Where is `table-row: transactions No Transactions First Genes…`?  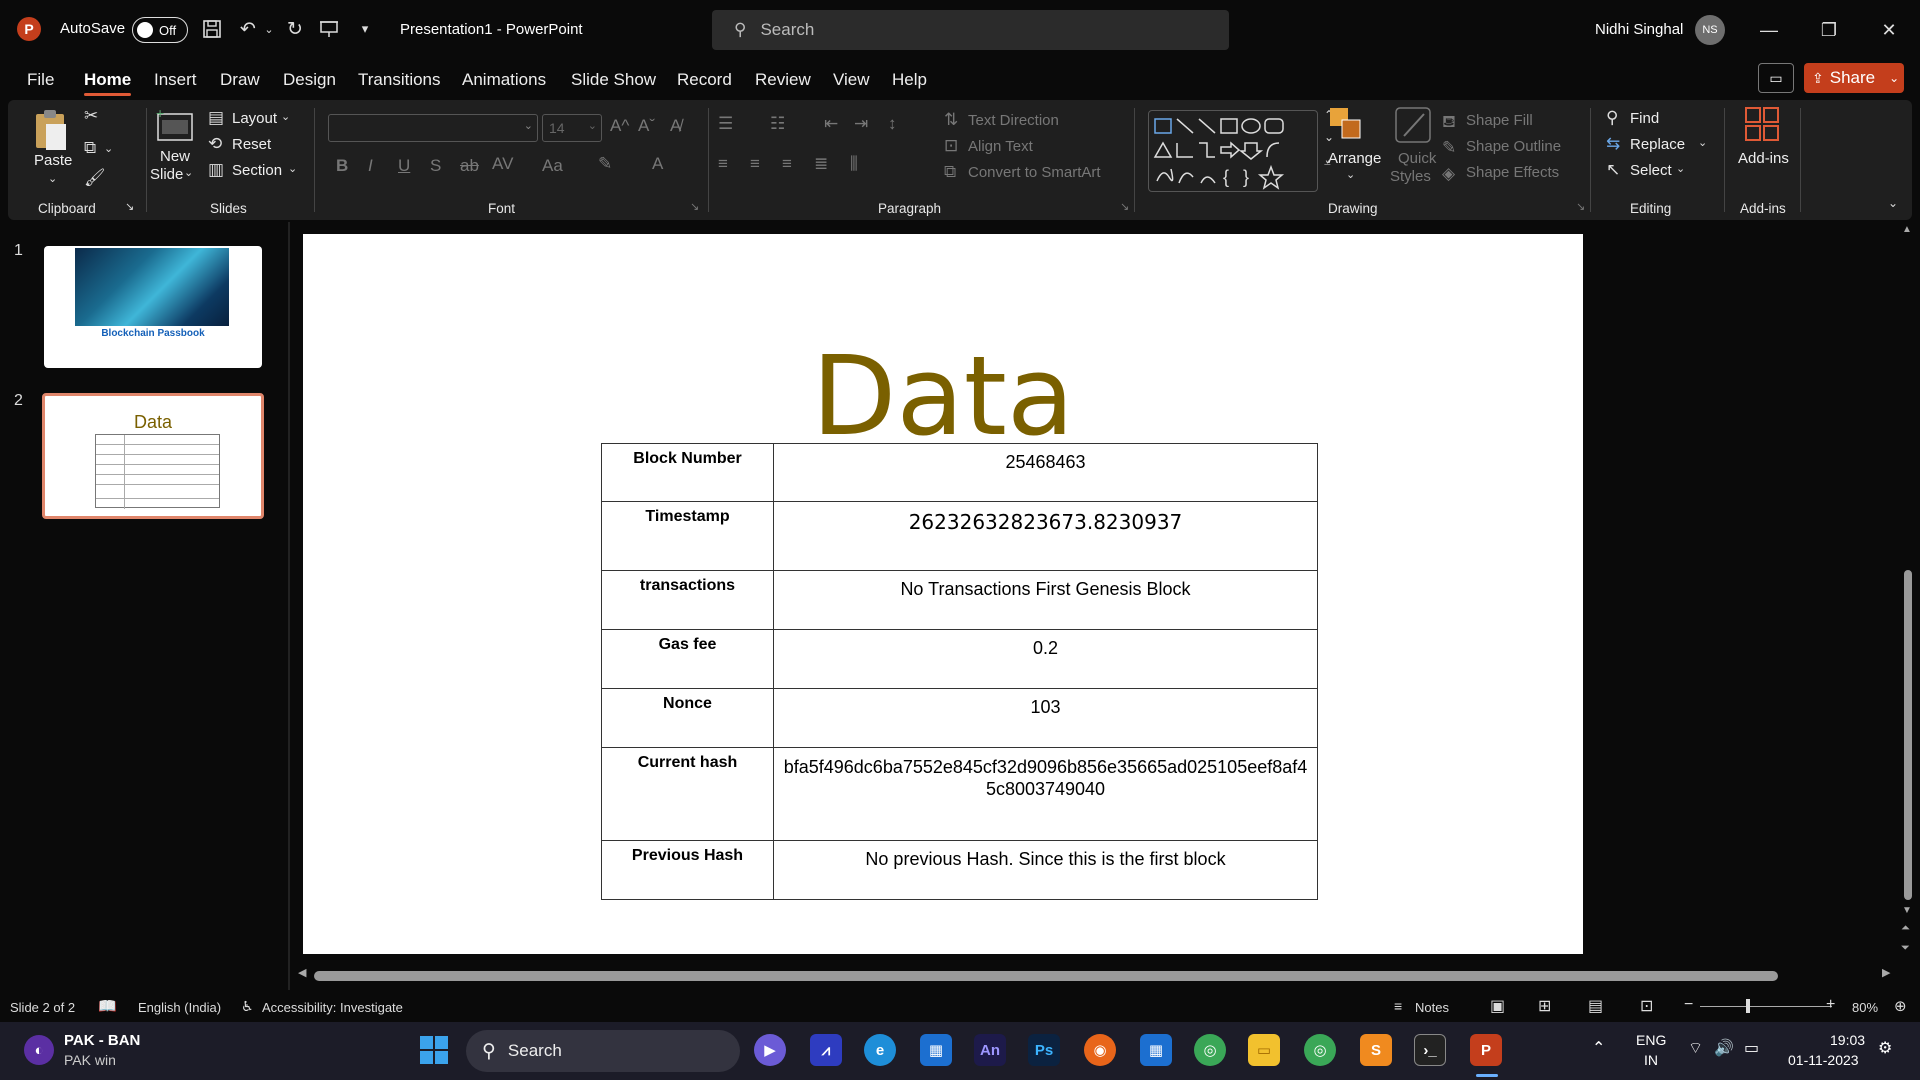
table-row: transactions No Transactions First Genes… is located at coordinates (959, 600).